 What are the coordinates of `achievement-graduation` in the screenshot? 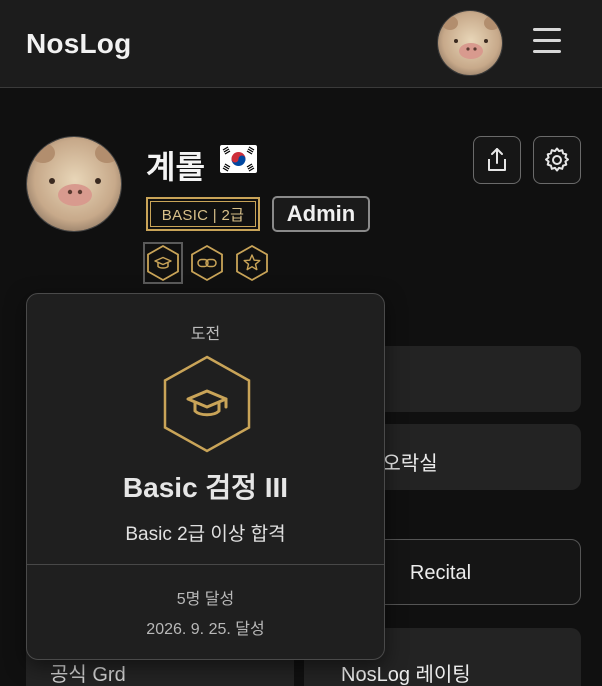 It's located at (163, 263).